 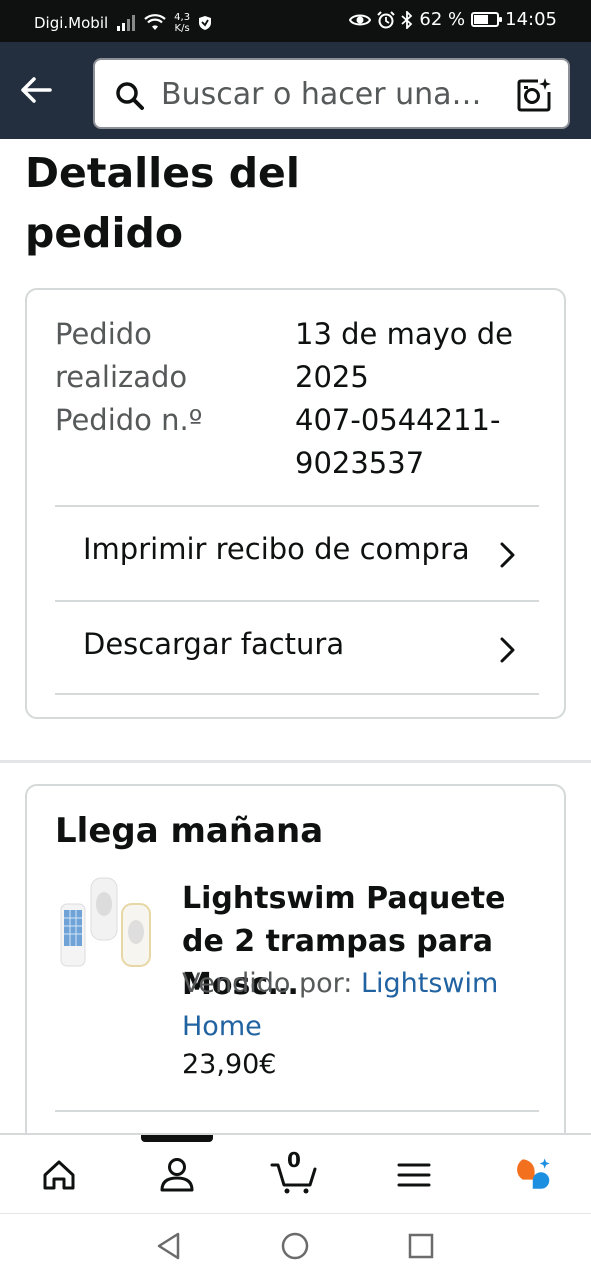 What do you see at coordinates (295, 21) in the screenshot?
I see `status-bar: Digi.Mobil 4,3 K/s 62 % 14:05` at bounding box center [295, 21].